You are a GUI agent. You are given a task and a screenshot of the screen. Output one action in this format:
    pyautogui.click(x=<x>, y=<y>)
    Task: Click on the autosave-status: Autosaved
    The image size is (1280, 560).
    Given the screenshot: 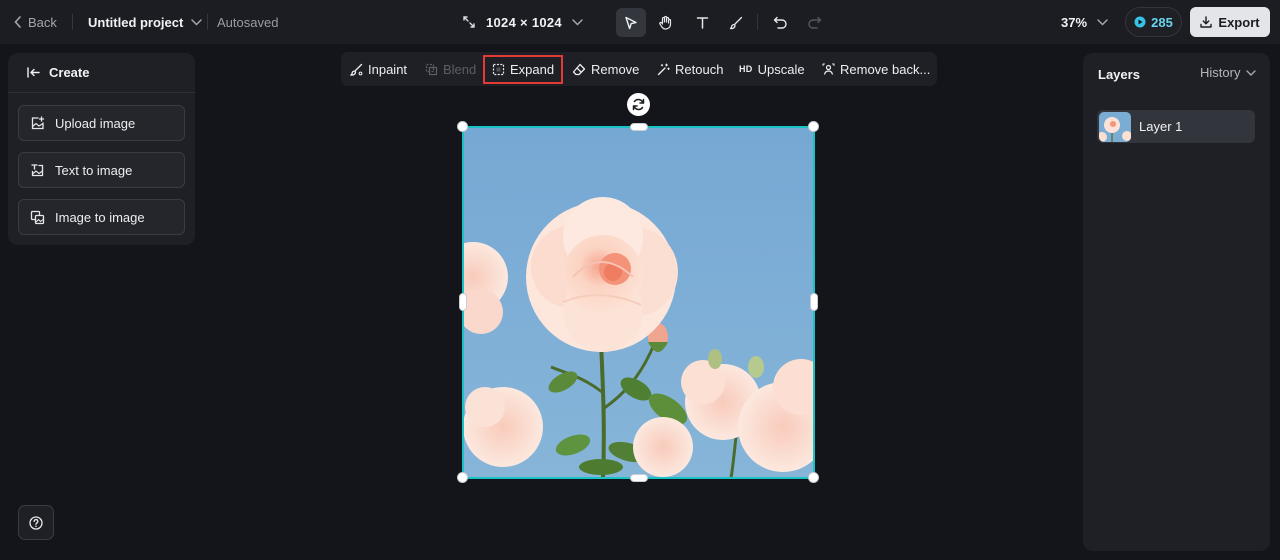 What is the action you would take?
    pyautogui.click(x=248, y=22)
    